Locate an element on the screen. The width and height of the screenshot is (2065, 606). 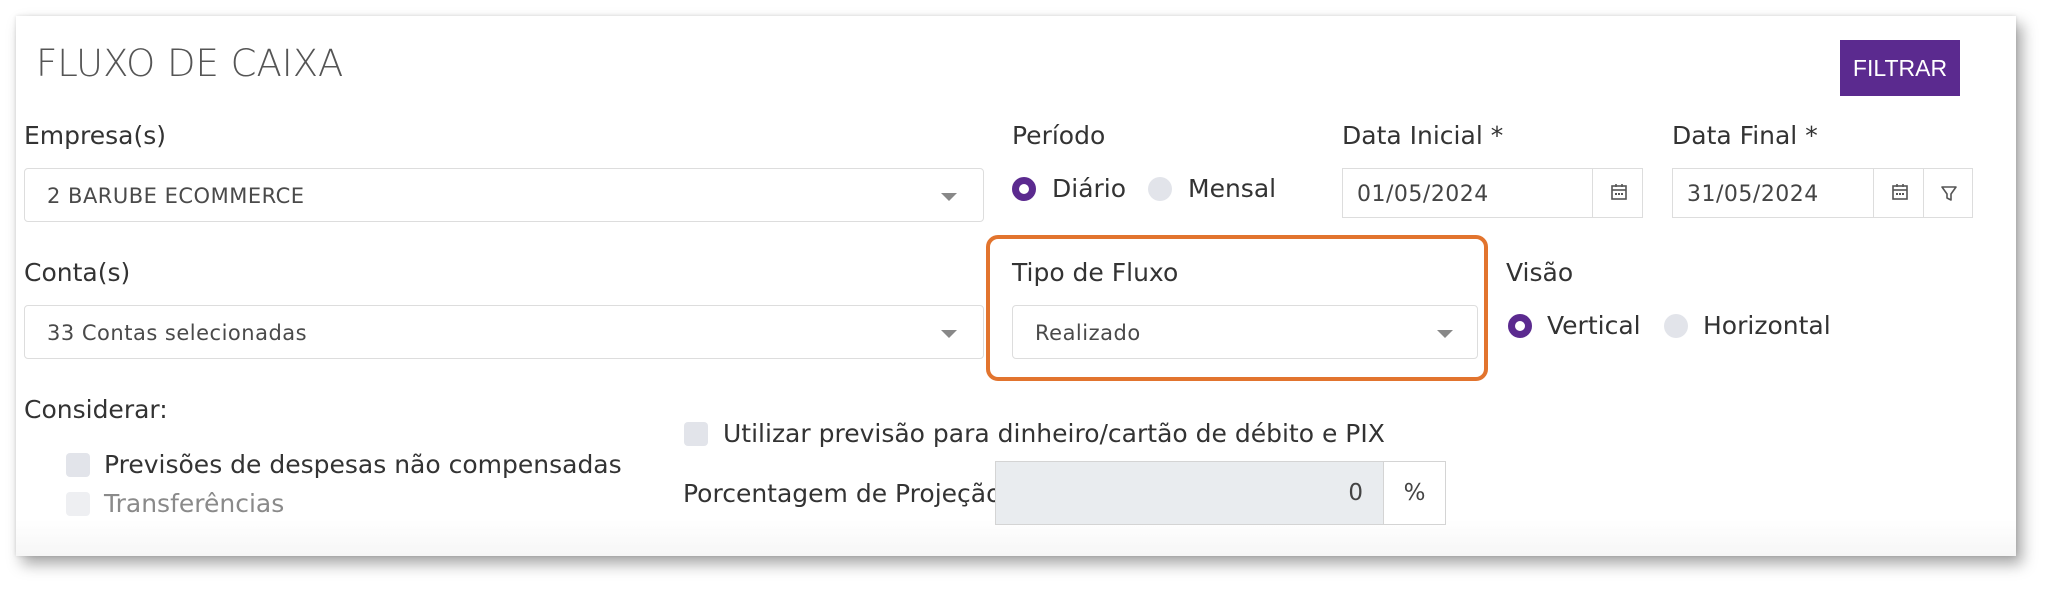
data-final-value: 31/05/2024 is located at coordinates (1753, 194).